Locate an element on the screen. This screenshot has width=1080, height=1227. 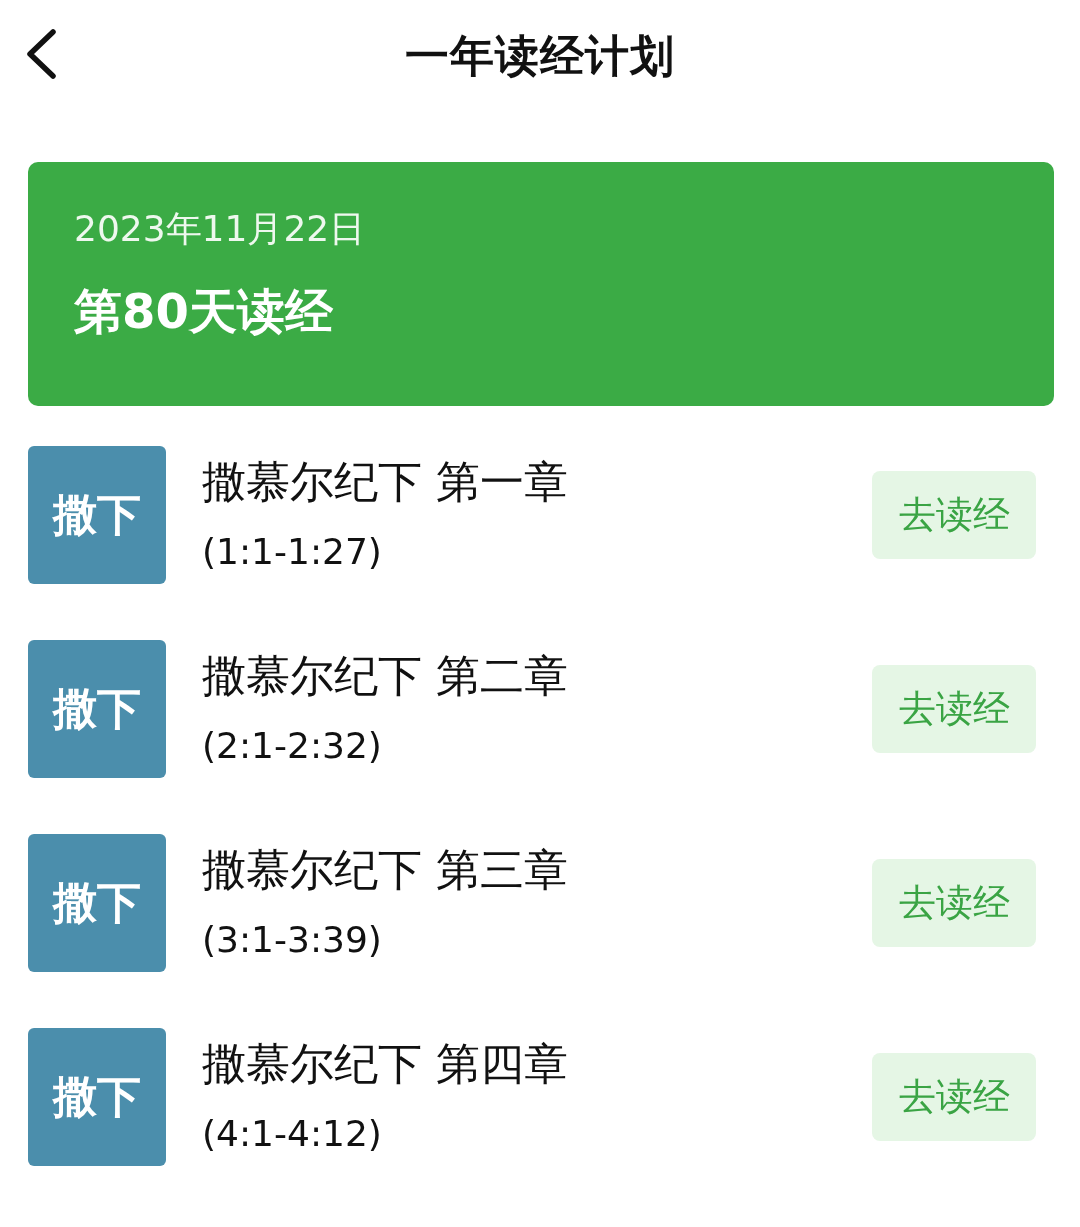
back-icon is located at coordinates (41, 54).